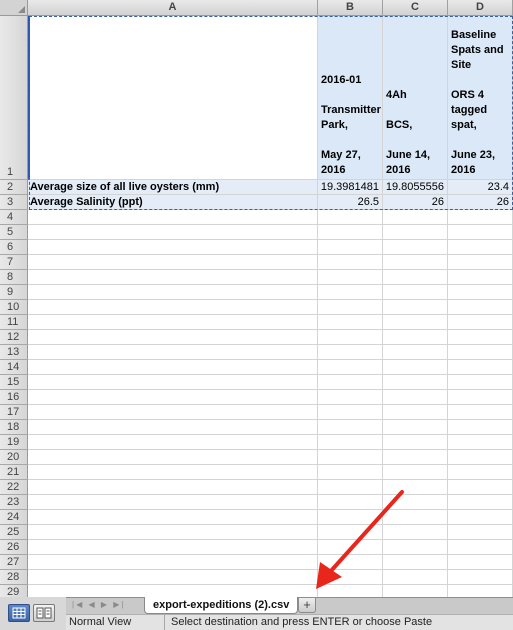  I want to click on row-header: 29, so click(14, 591).